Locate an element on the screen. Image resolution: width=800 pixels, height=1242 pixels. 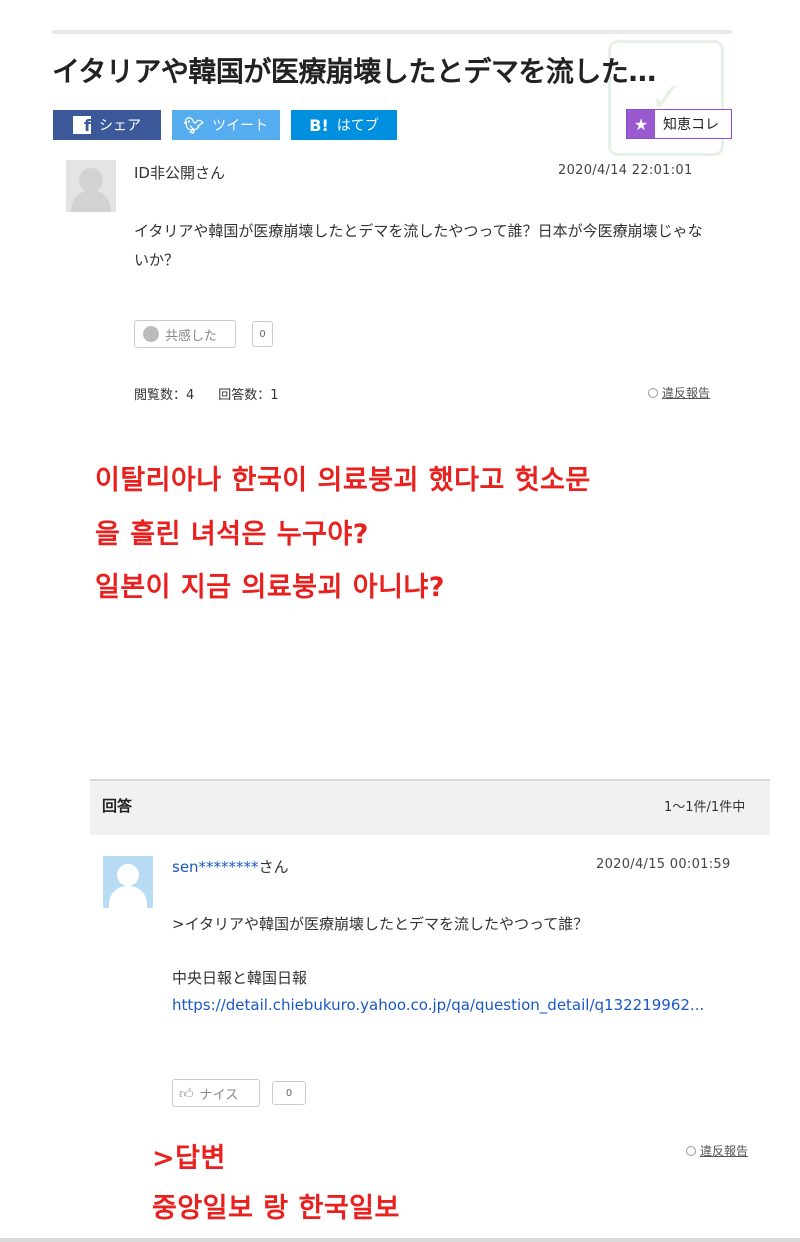
hatena-icon: B! is located at coordinates (319, 125).